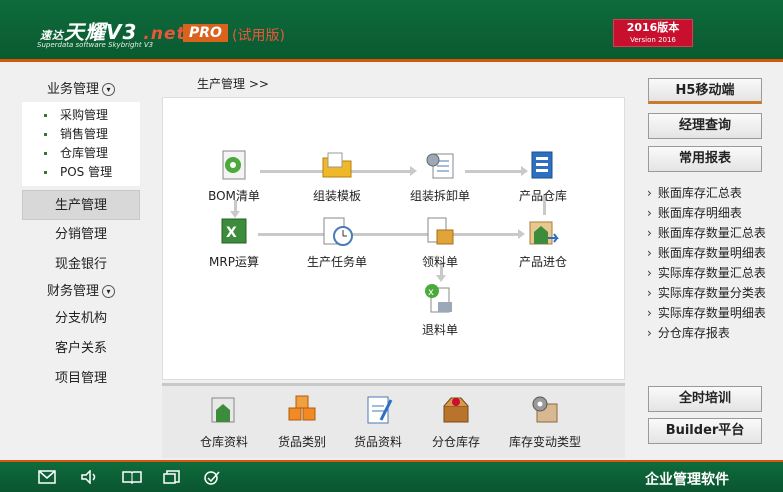  I want to click on logo-subtitle: Superdata software Skybright V3, so click(95, 45).